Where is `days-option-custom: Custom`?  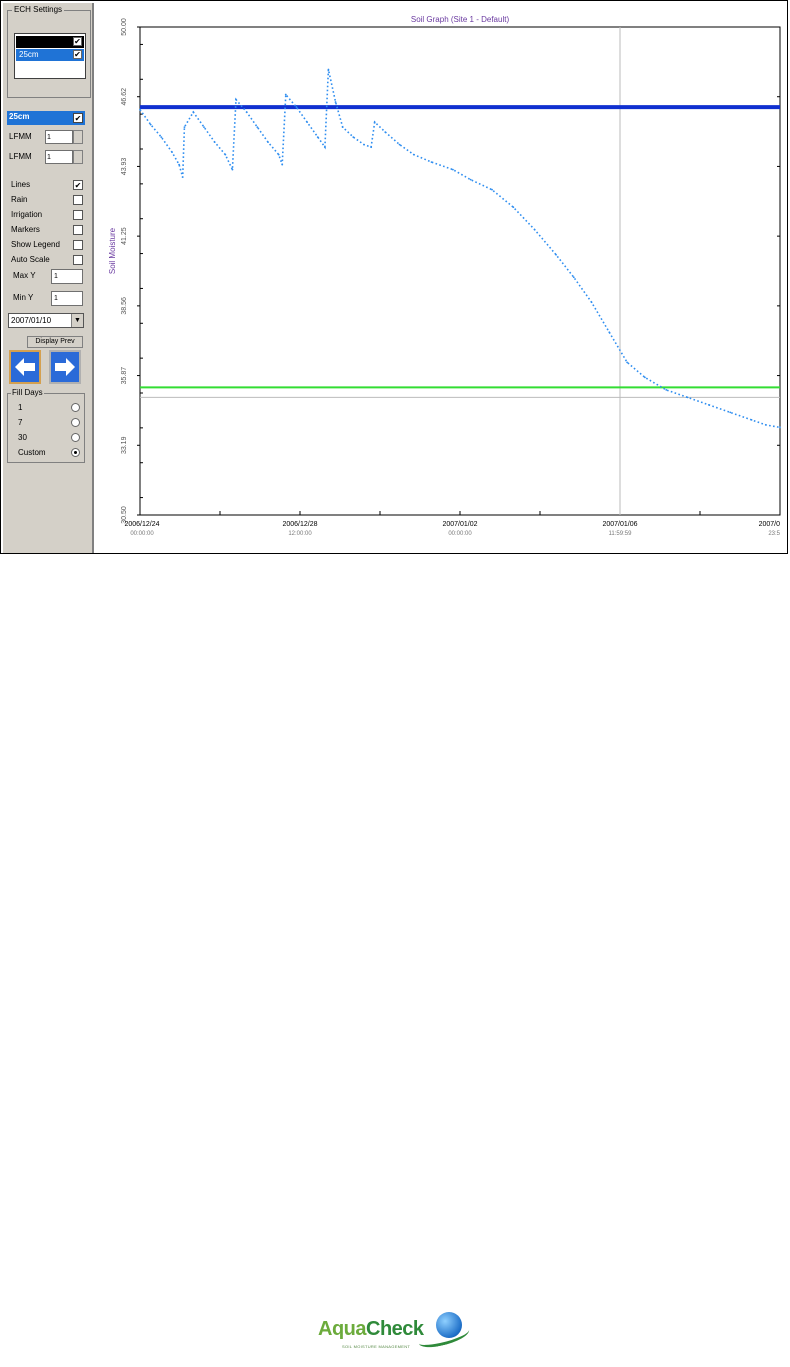 days-option-custom: Custom is located at coordinates (48, 453).